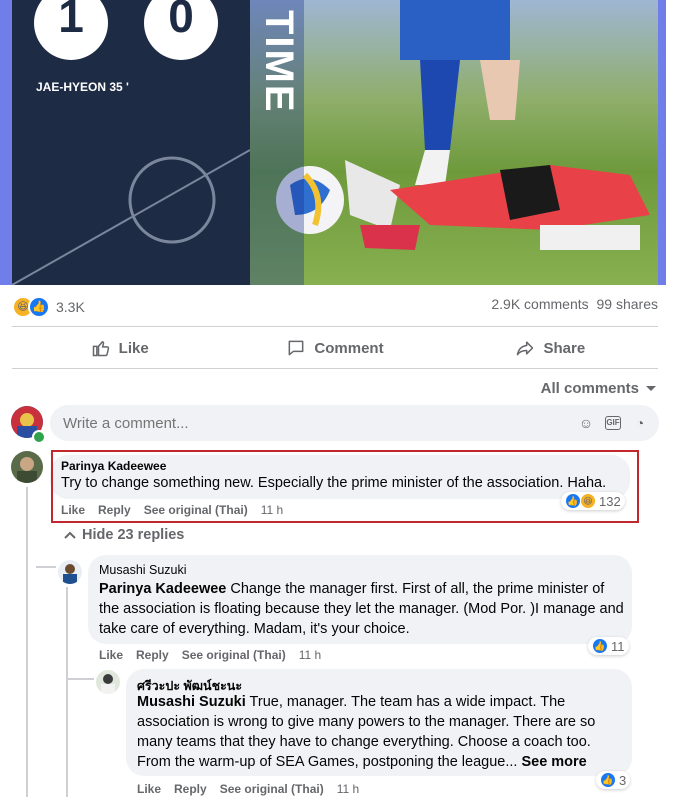  What do you see at coordinates (586, 423) in the screenshot?
I see `emoji-icon: ☺` at bounding box center [586, 423].